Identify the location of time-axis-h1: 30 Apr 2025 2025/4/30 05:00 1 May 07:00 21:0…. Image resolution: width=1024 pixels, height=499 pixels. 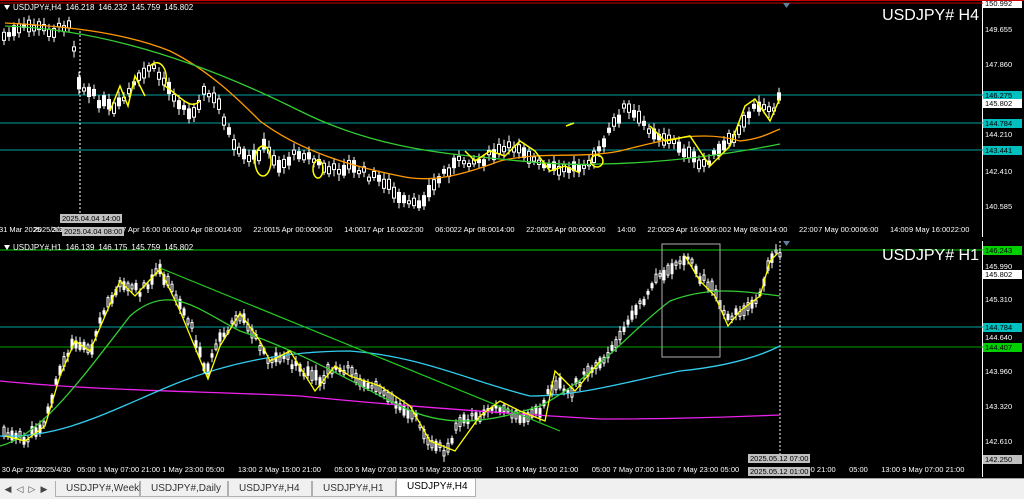
(491, 470).